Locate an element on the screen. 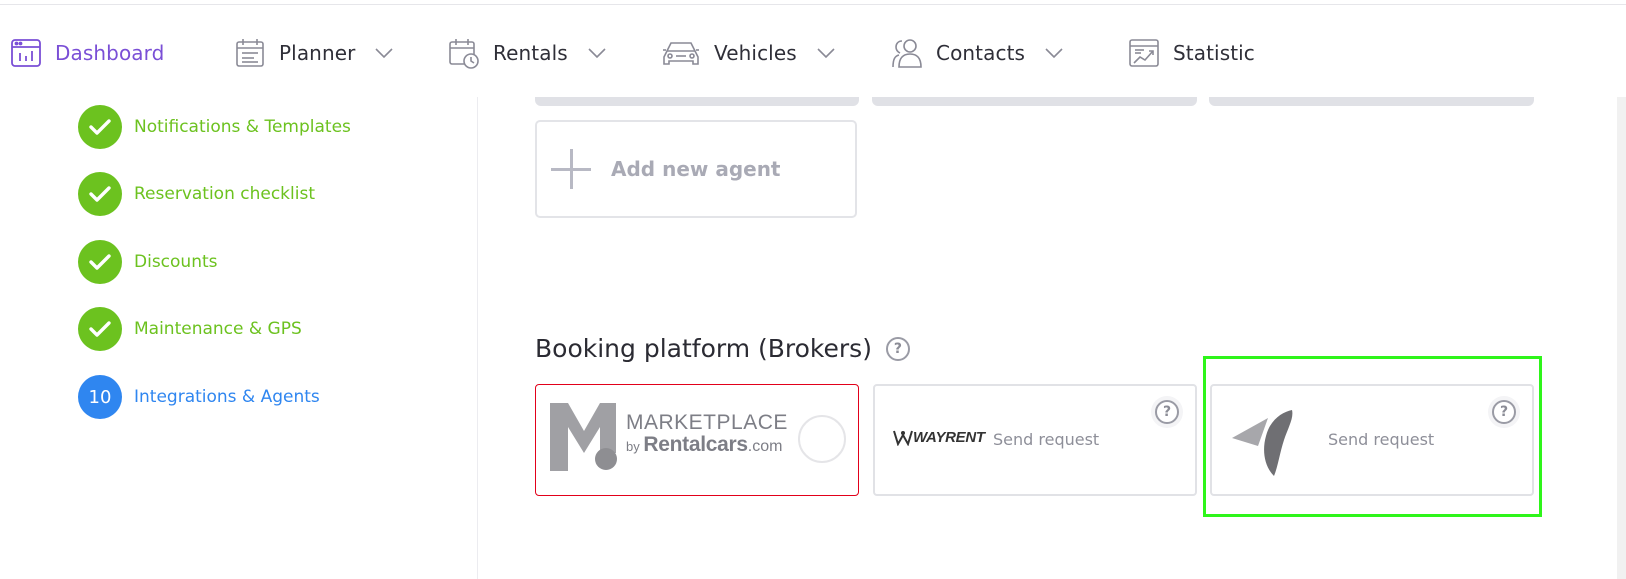 This screenshot has width=1626, height=579. rentalcars-word: by Rentalcars.com is located at coordinates (707, 446).